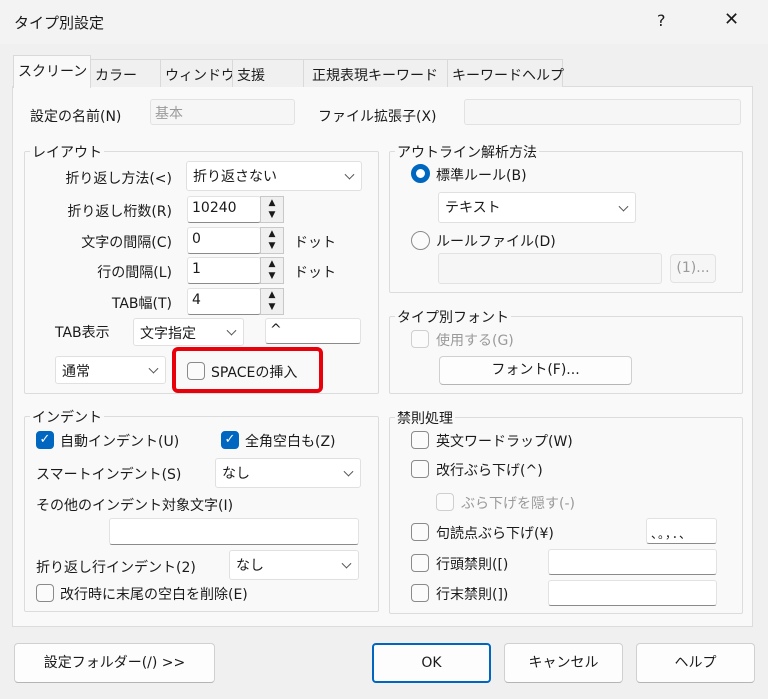 The image size is (768, 699). What do you see at coordinates (602, 112) in the screenshot?
I see `file-ext-field` at bounding box center [602, 112].